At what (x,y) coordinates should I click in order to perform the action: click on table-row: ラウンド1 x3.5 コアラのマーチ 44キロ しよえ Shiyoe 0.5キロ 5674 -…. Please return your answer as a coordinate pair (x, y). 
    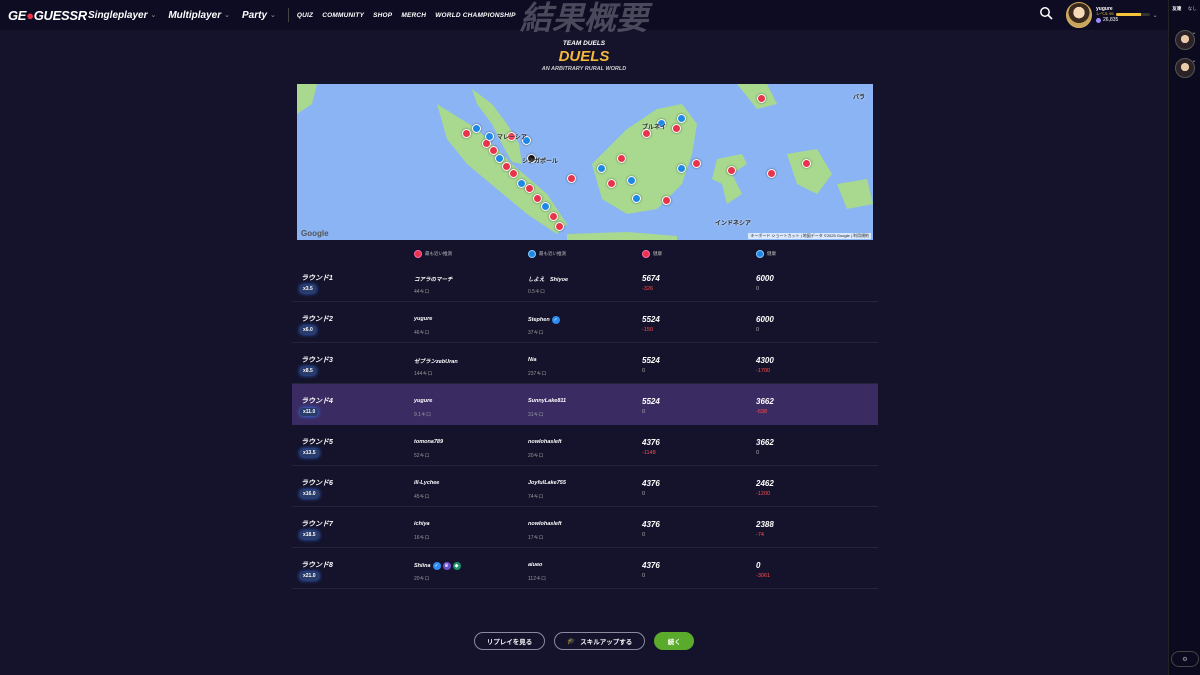
    Looking at the image, I should click on (585, 281).